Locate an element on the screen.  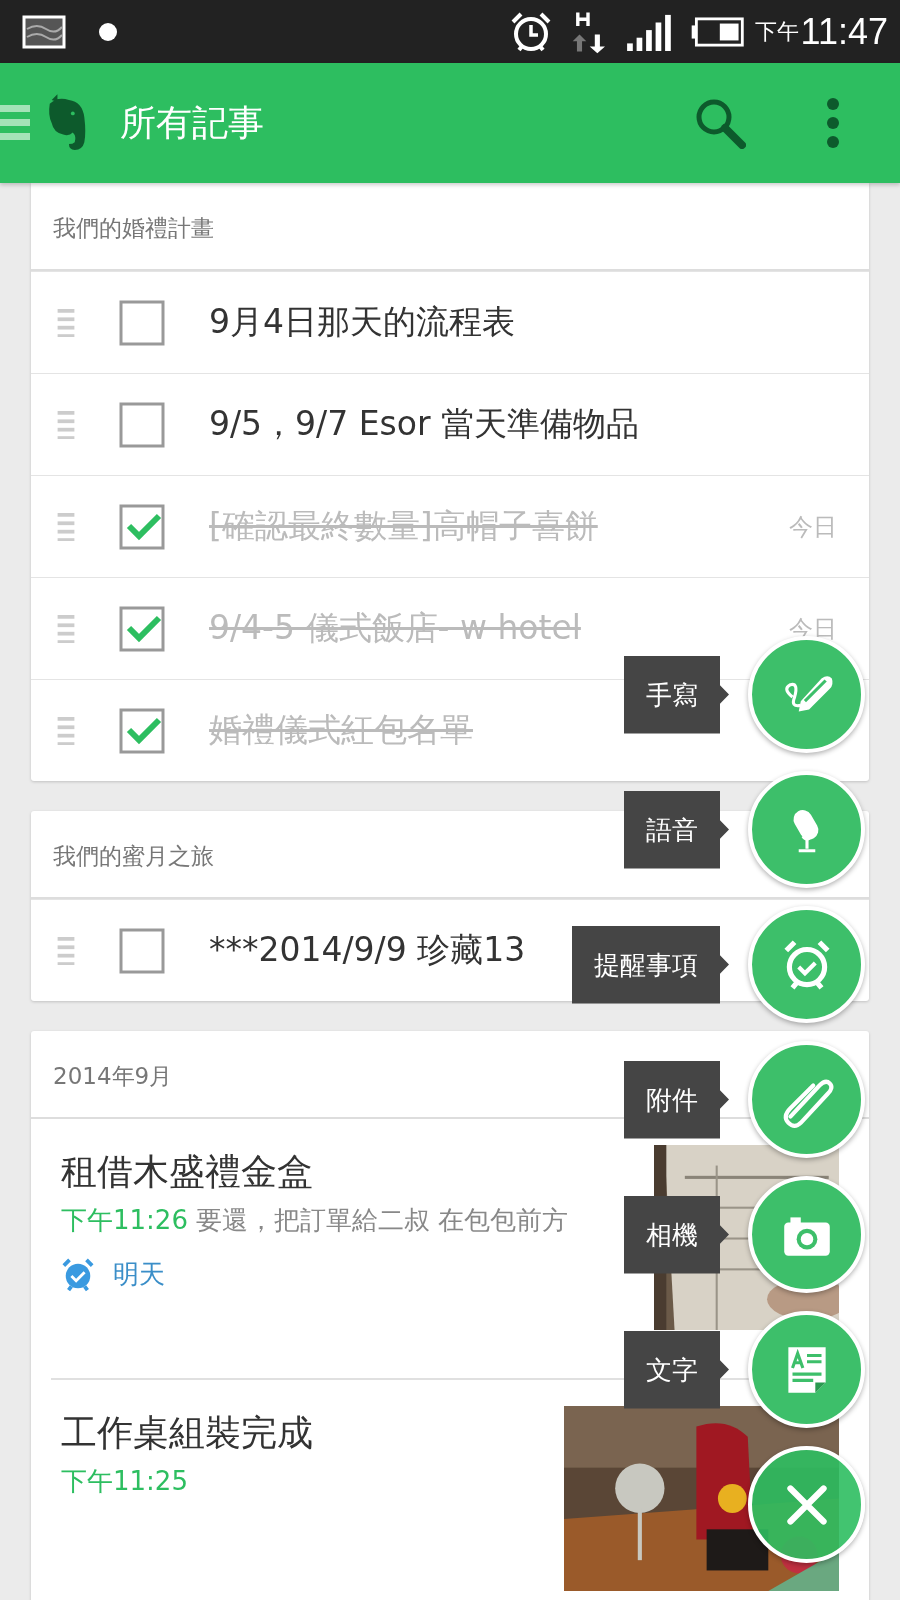
screen-title: 所有記事 is located at coordinates (192, 122).